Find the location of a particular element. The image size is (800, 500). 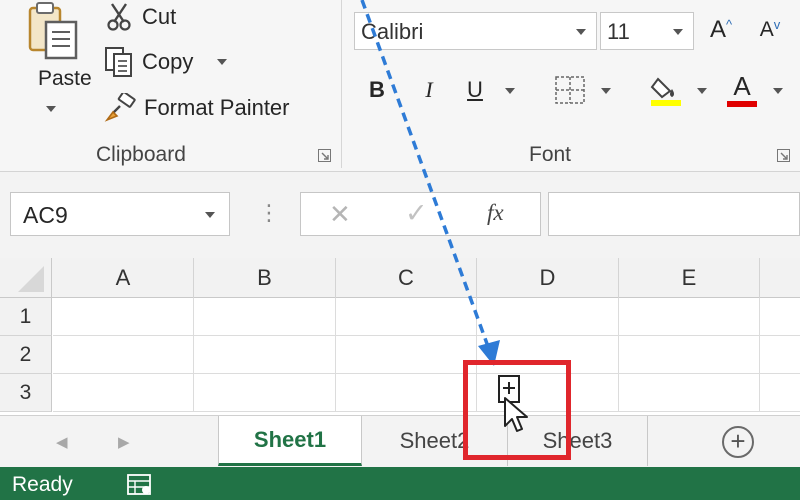

italic-button: I is located at coordinates (429, 90).